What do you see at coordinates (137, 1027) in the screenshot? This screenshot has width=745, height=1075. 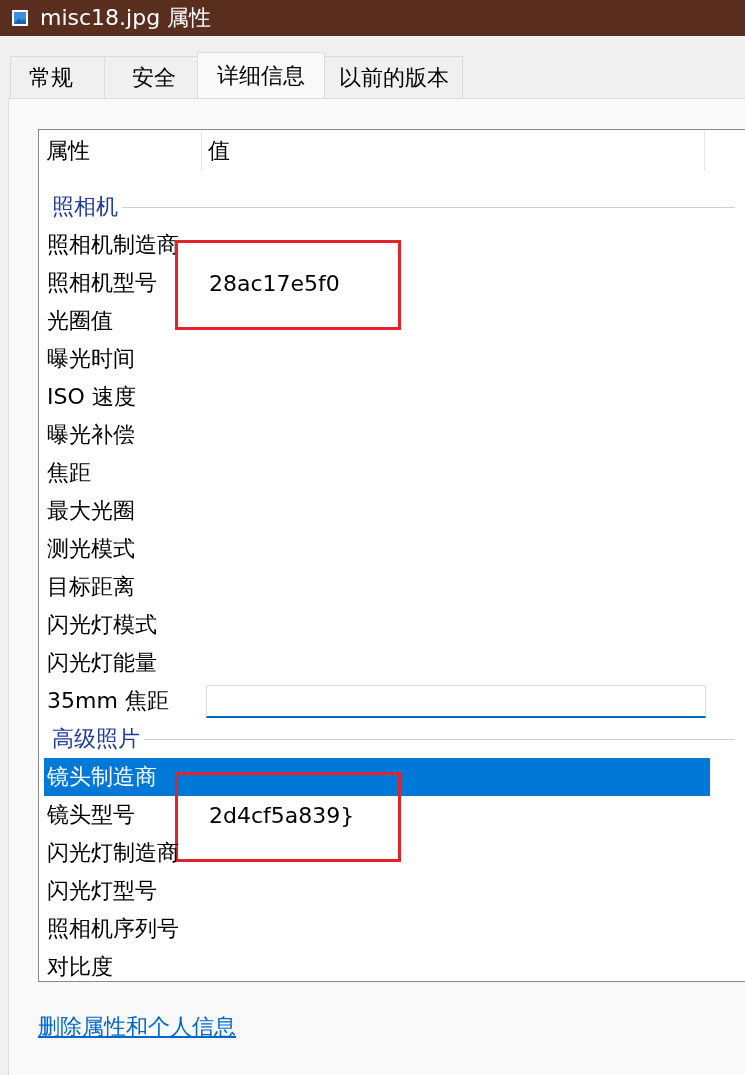 I see `remove-properties-link: 删除属性和个人信息` at bounding box center [137, 1027].